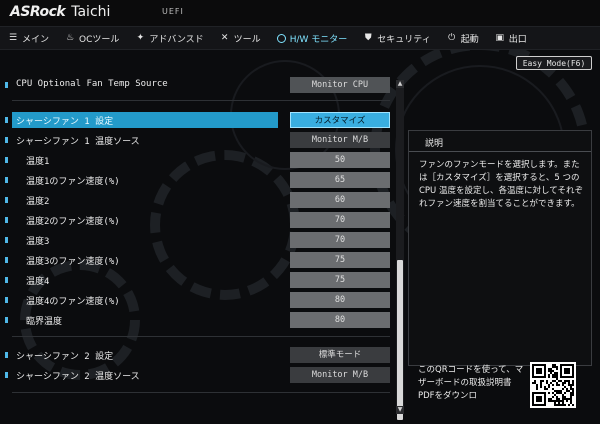 The image size is (600, 424). I want to click on setting-value-field: 50, so click(340, 160).